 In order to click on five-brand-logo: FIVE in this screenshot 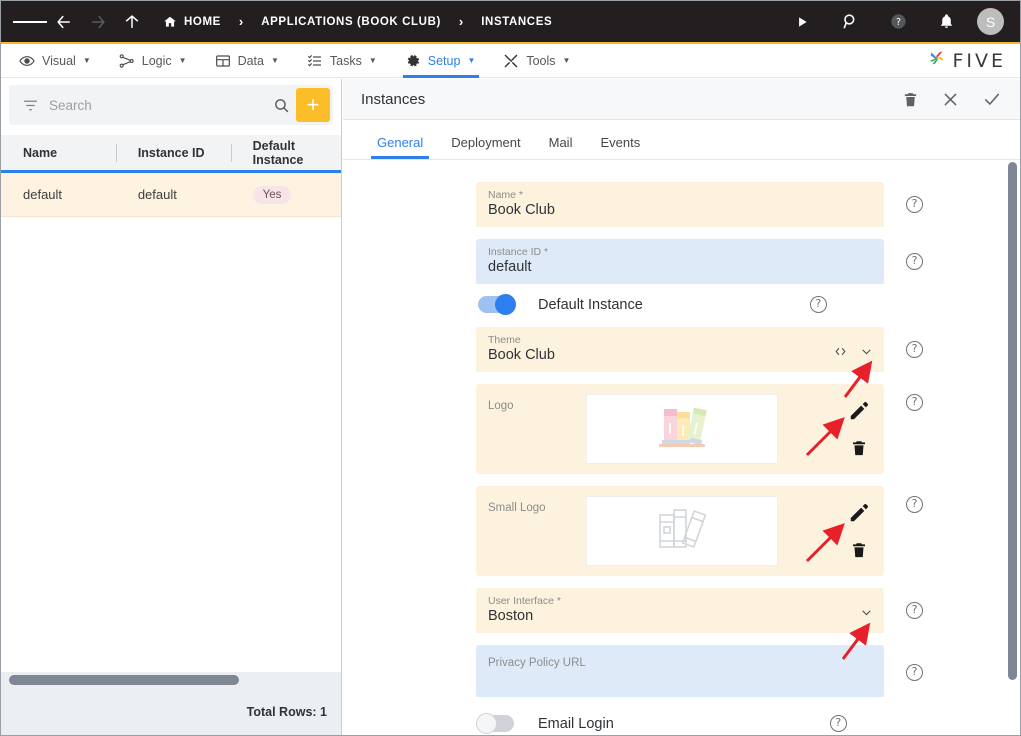, I will do `click(973, 60)`.